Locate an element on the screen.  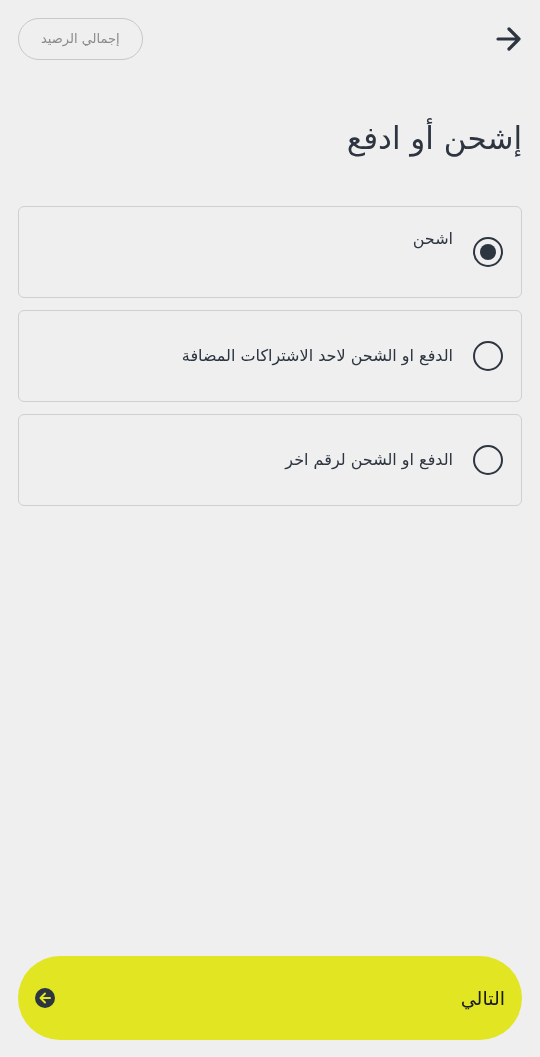
option-card: الدفع او الشحن لرقم اخر is located at coordinates (270, 459).